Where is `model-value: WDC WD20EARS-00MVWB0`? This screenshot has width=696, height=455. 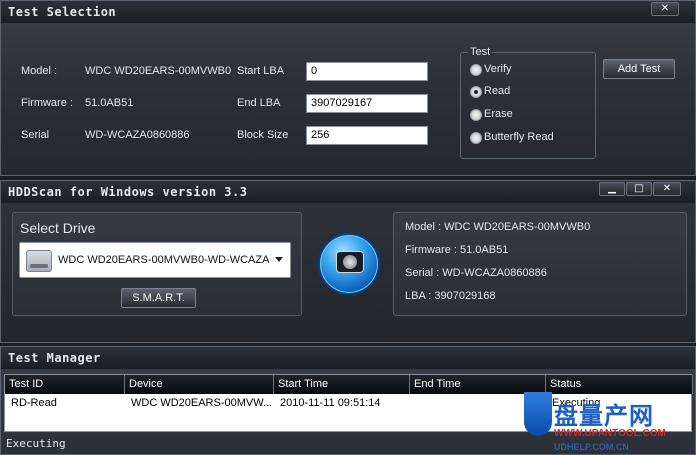
model-value: WDC WD20EARS-00MVWB0 is located at coordinates (158, 71).